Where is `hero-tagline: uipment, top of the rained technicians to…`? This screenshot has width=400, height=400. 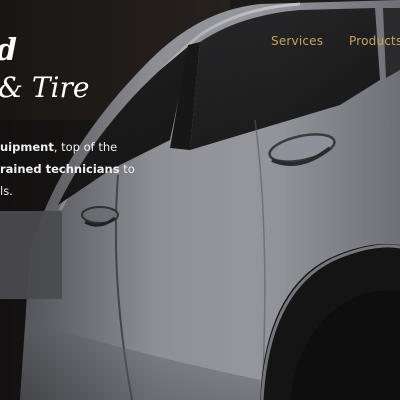 hero-tagline: uipment, top of the rained technicians to… is located at coordinates (90, 169).